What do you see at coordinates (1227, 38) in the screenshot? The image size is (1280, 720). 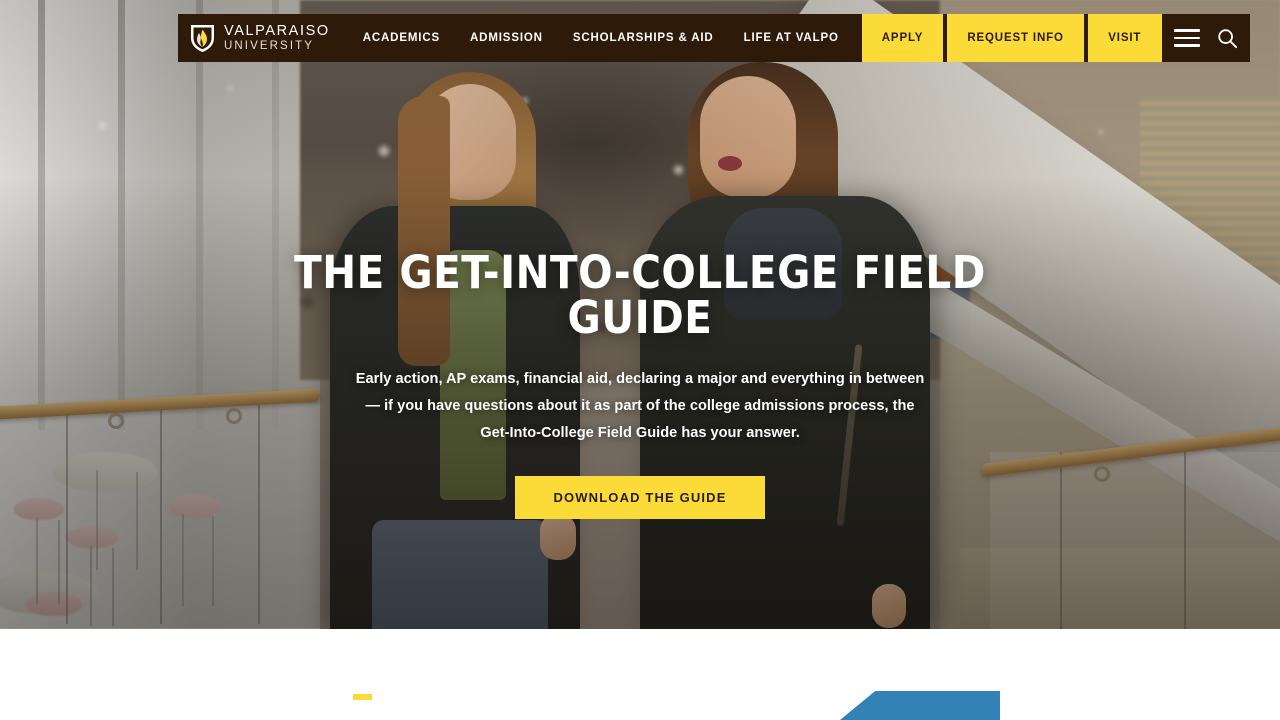 I see `search-icon` at bounding box center [1227, 38].